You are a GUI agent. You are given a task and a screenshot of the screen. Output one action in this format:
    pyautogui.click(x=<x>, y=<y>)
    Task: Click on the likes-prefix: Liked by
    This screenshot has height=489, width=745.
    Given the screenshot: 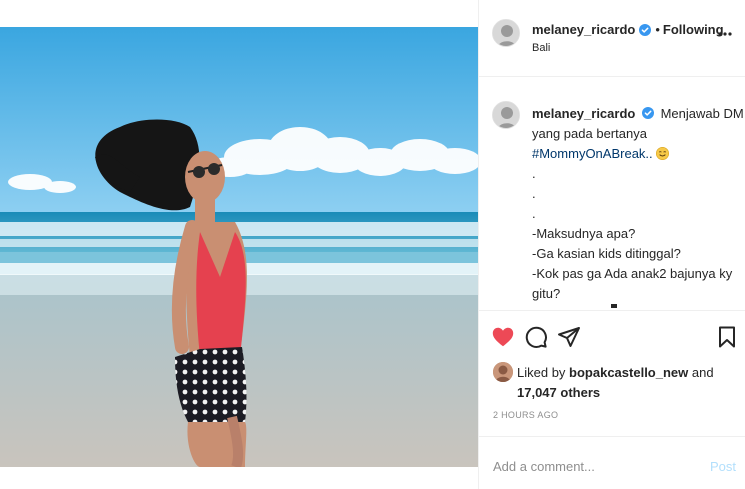 What is the action you would take?
    pyautogui.click(x=541, y=372)
    